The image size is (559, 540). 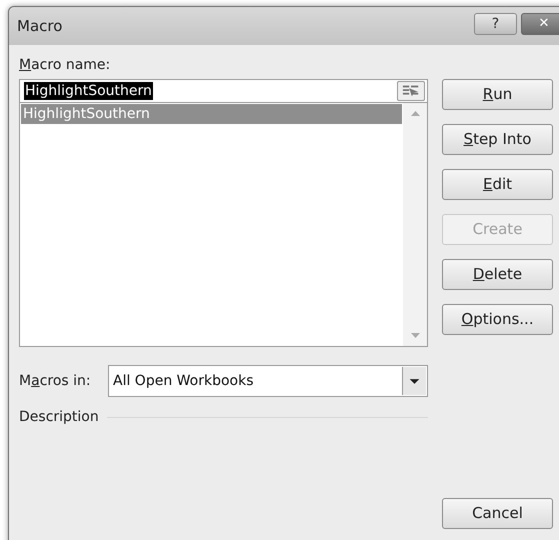 I want to click on macro-name-value: HighlightSouthern, so click(x=88, y=91).